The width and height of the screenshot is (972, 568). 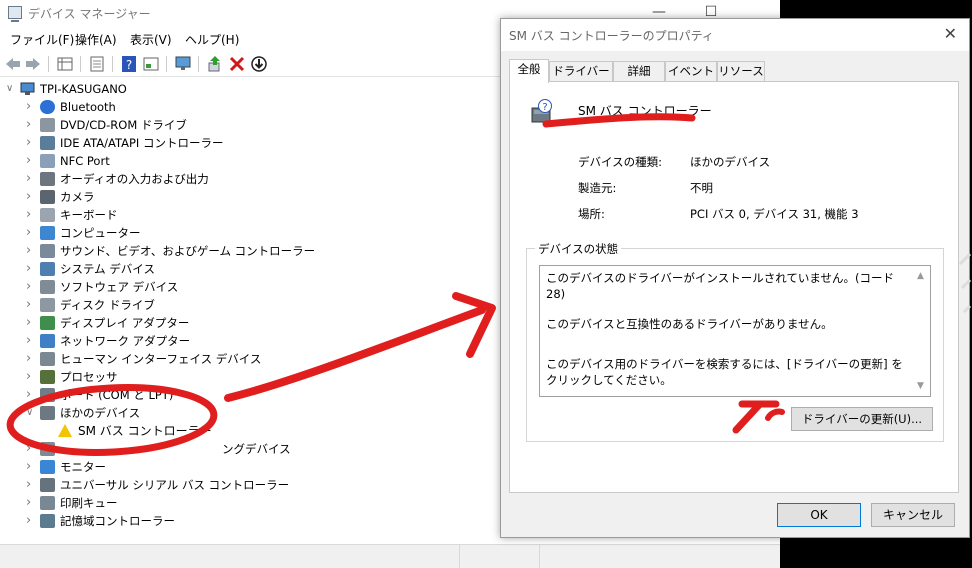 I want to click on add-driver-icon, so click(x=215, y=64).